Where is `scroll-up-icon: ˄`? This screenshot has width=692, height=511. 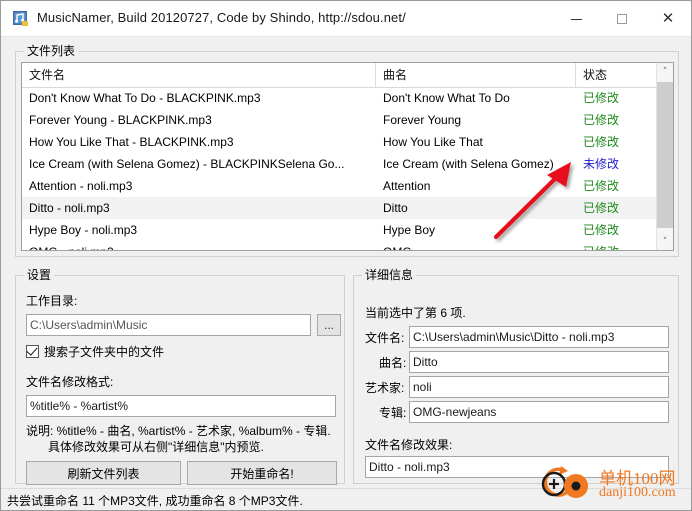 scroll-up-icon: ˄ is located at coordinates (665, 71).